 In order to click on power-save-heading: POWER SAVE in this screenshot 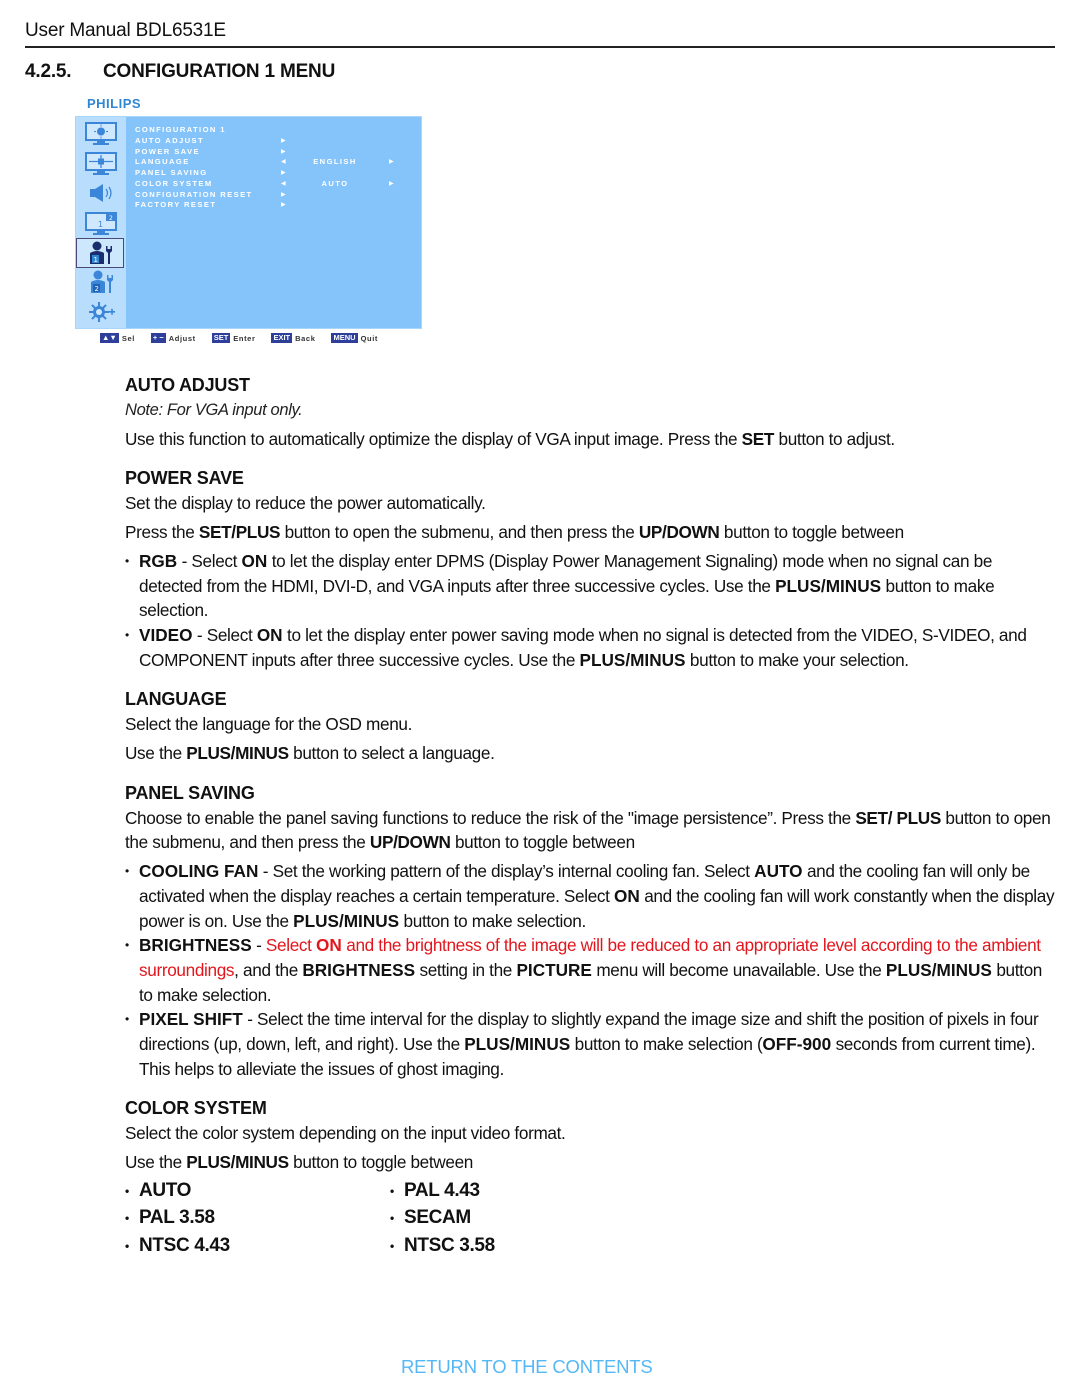, I will do `click(184, 478)`.